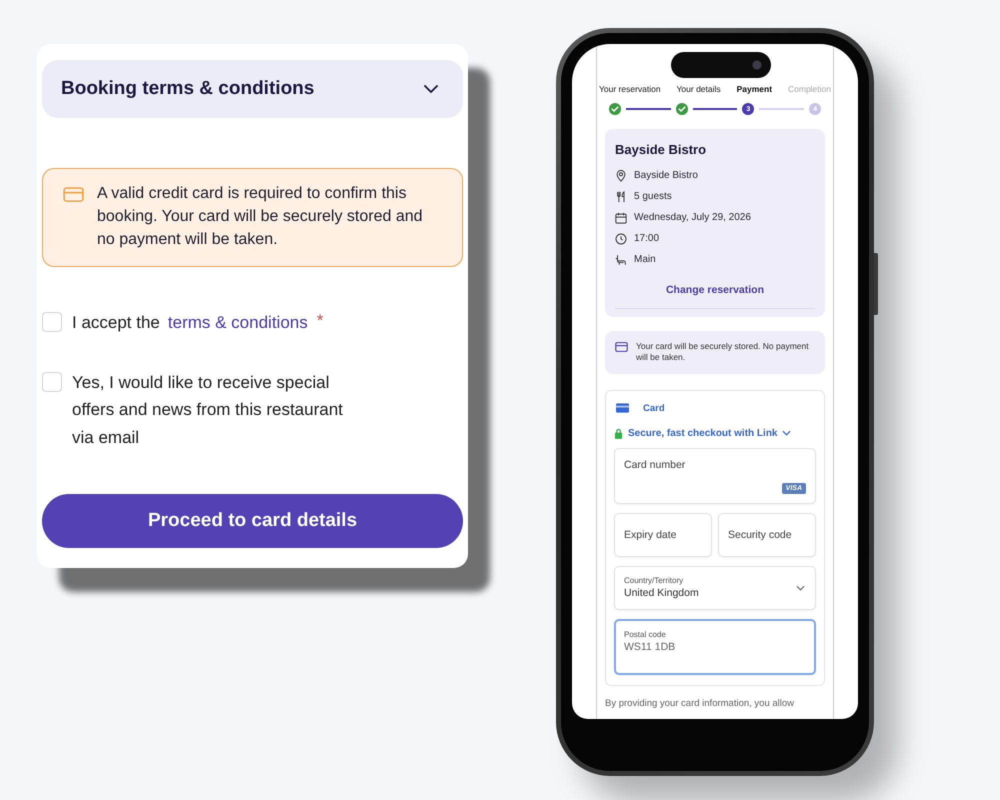 The image size is (1000, 800). Describe the element at coordinates (723, 352) in the screenshot. I see `note-text: Your card will be securely stored. No payment will be taken.` at that location.